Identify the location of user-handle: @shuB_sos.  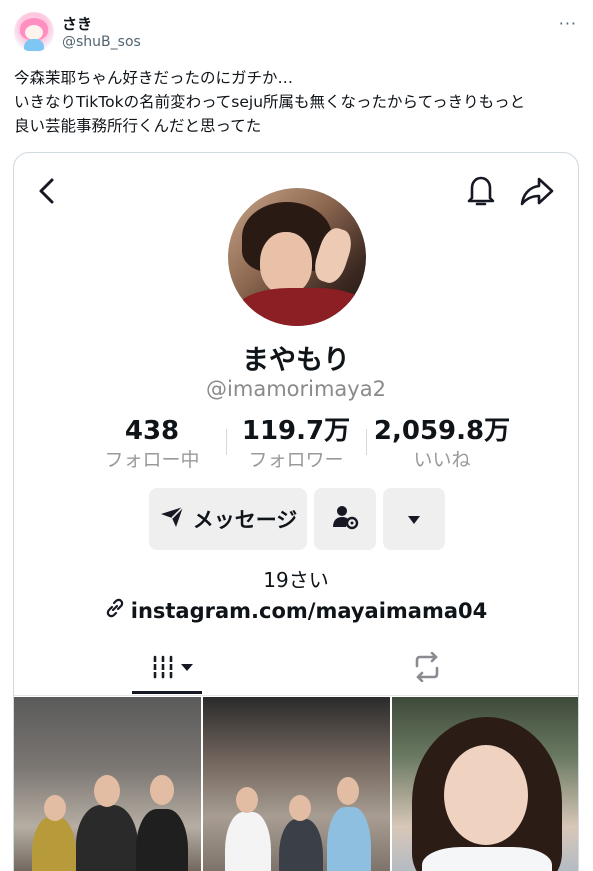
(101, 42).